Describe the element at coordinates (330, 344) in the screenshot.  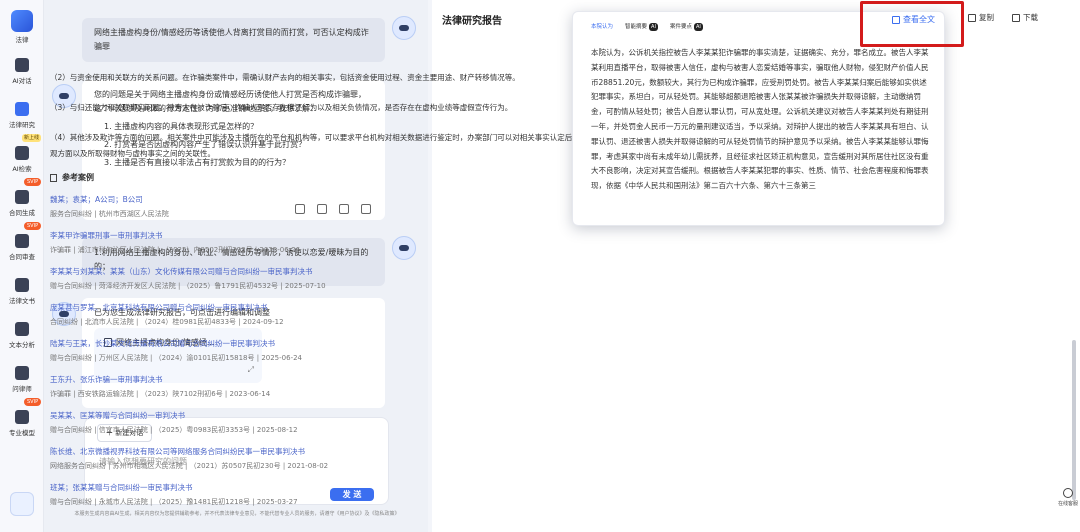
I see `case-title-link: 陆某与王某，长沙某文化传媒有限公司赠与合同纠纷一审民事判决书` at that location.